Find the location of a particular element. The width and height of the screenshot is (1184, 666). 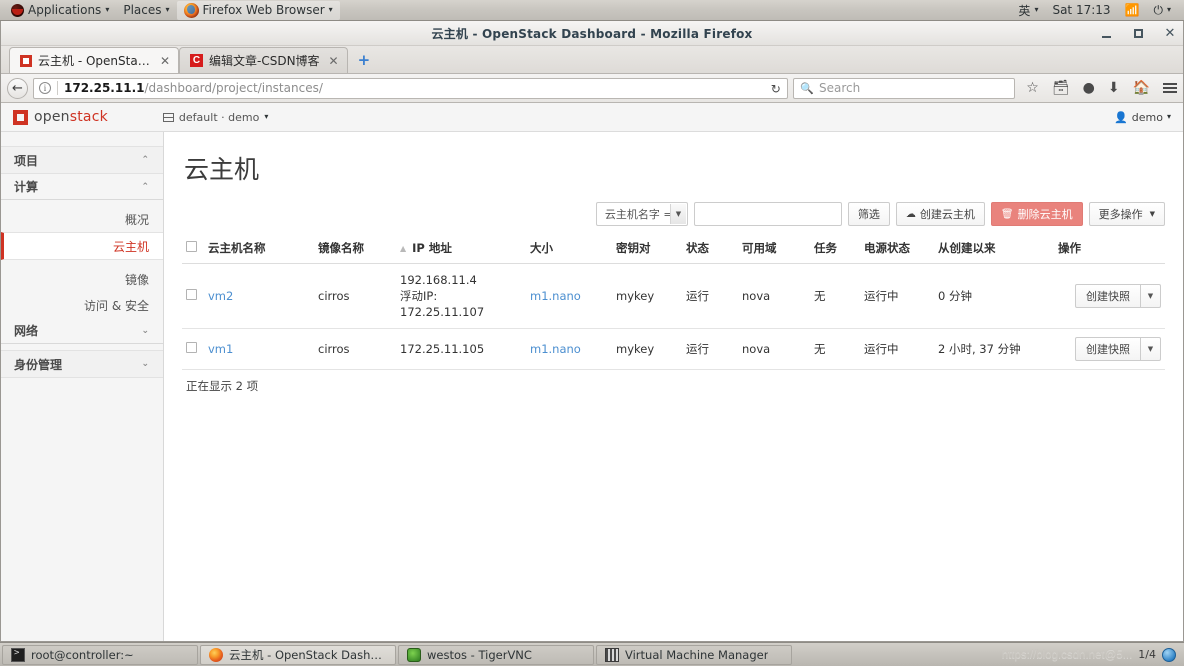

trash-icon: 🗑 is located at coordinates (1007, 214).